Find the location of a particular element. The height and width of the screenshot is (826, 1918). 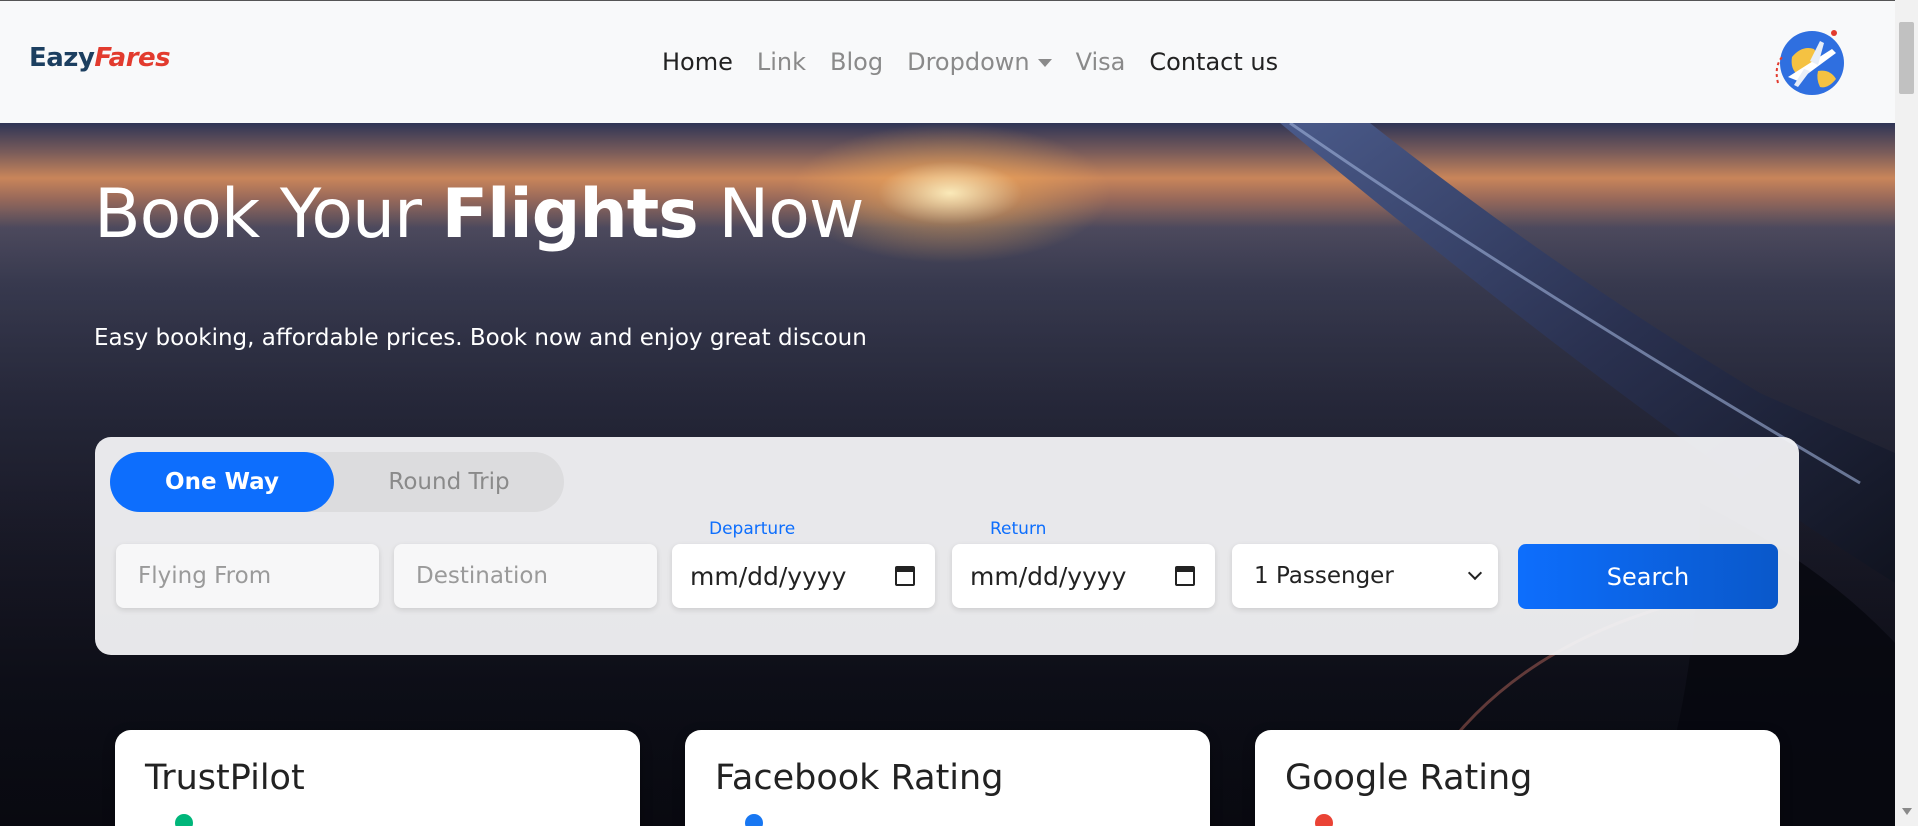

passenger-select: 1 Passenger is located at coordinates (1365, 576).